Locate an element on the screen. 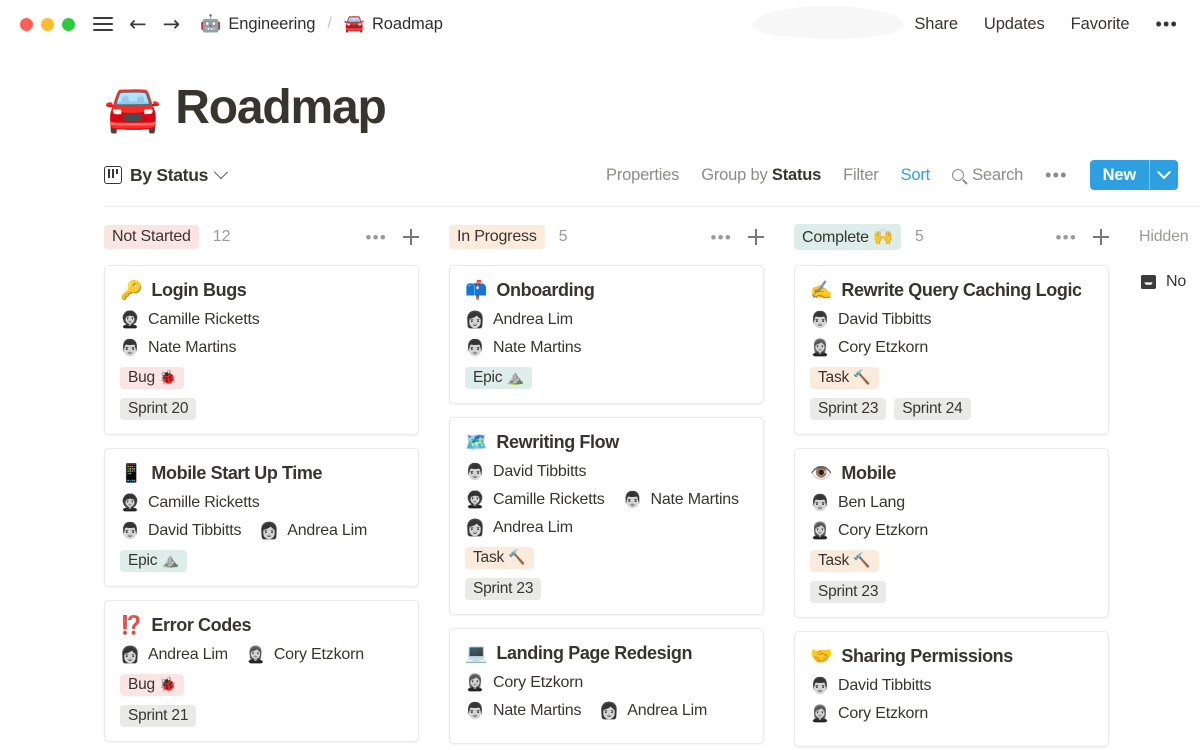  card-tag-label: Sprint 23 is located at coordinates (848, 408).